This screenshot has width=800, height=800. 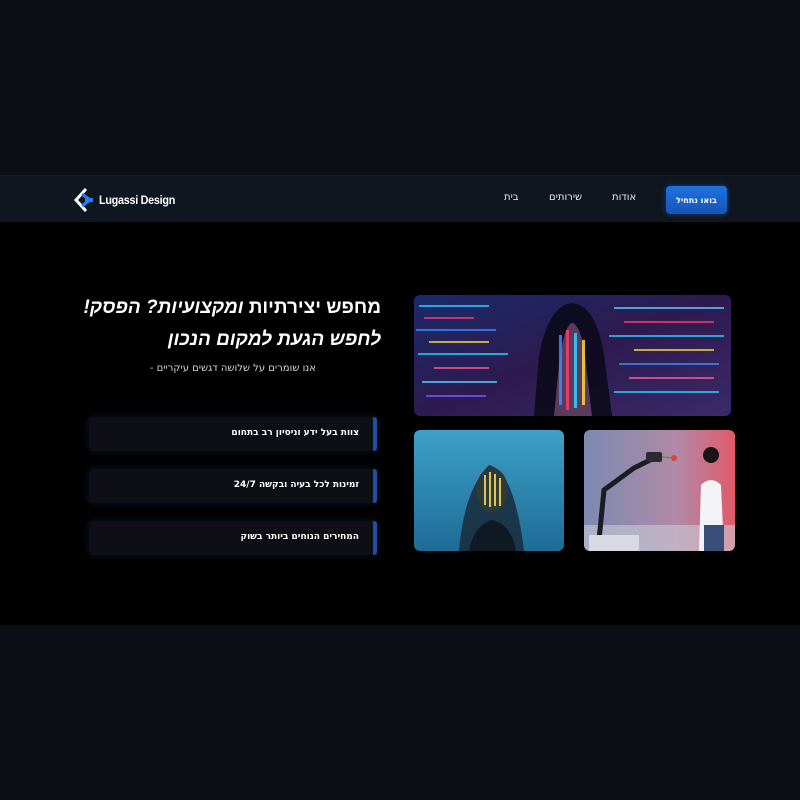 What do you see at coordinates (659, 490) in the screenshot?
I see `woman-robot-arm-image` at bounding box center [659, 490].